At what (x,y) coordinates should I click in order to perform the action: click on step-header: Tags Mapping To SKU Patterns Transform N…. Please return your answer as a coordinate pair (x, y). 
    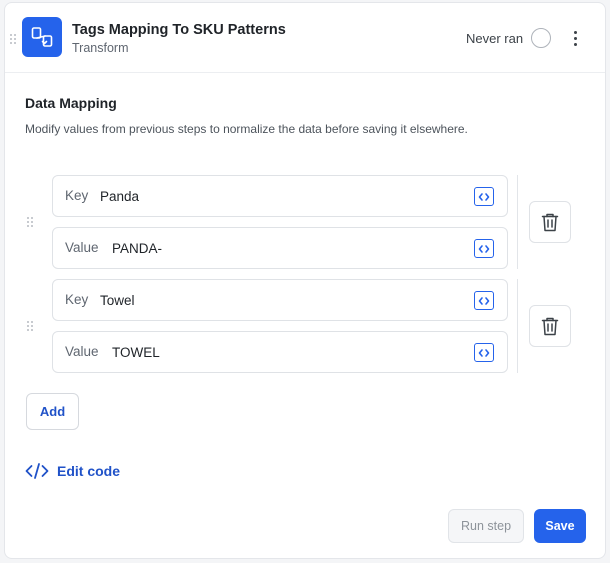
    Looking at the image, I should click on (305, 38).